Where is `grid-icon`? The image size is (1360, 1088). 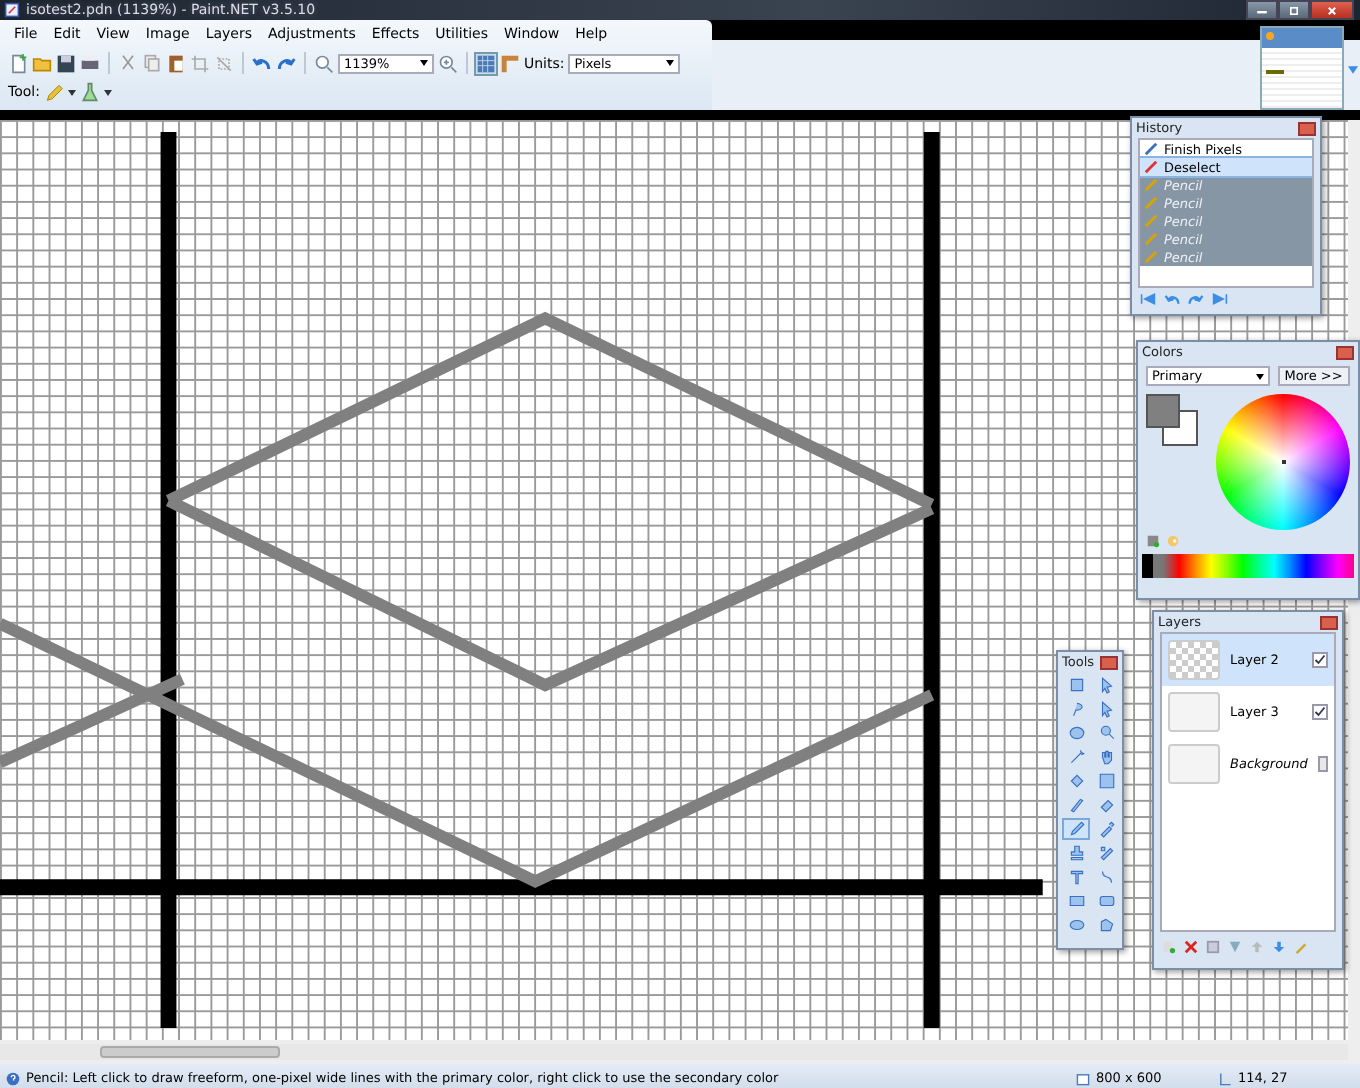 grid-icon is located at coordinates (486, 63).